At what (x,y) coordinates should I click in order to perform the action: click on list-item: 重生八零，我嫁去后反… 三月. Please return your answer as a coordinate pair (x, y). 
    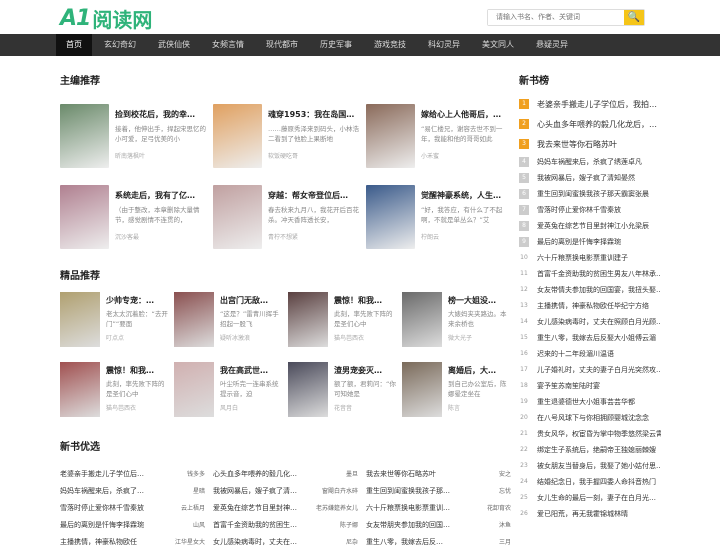
    Looking at the image, I should click on (442, 541).